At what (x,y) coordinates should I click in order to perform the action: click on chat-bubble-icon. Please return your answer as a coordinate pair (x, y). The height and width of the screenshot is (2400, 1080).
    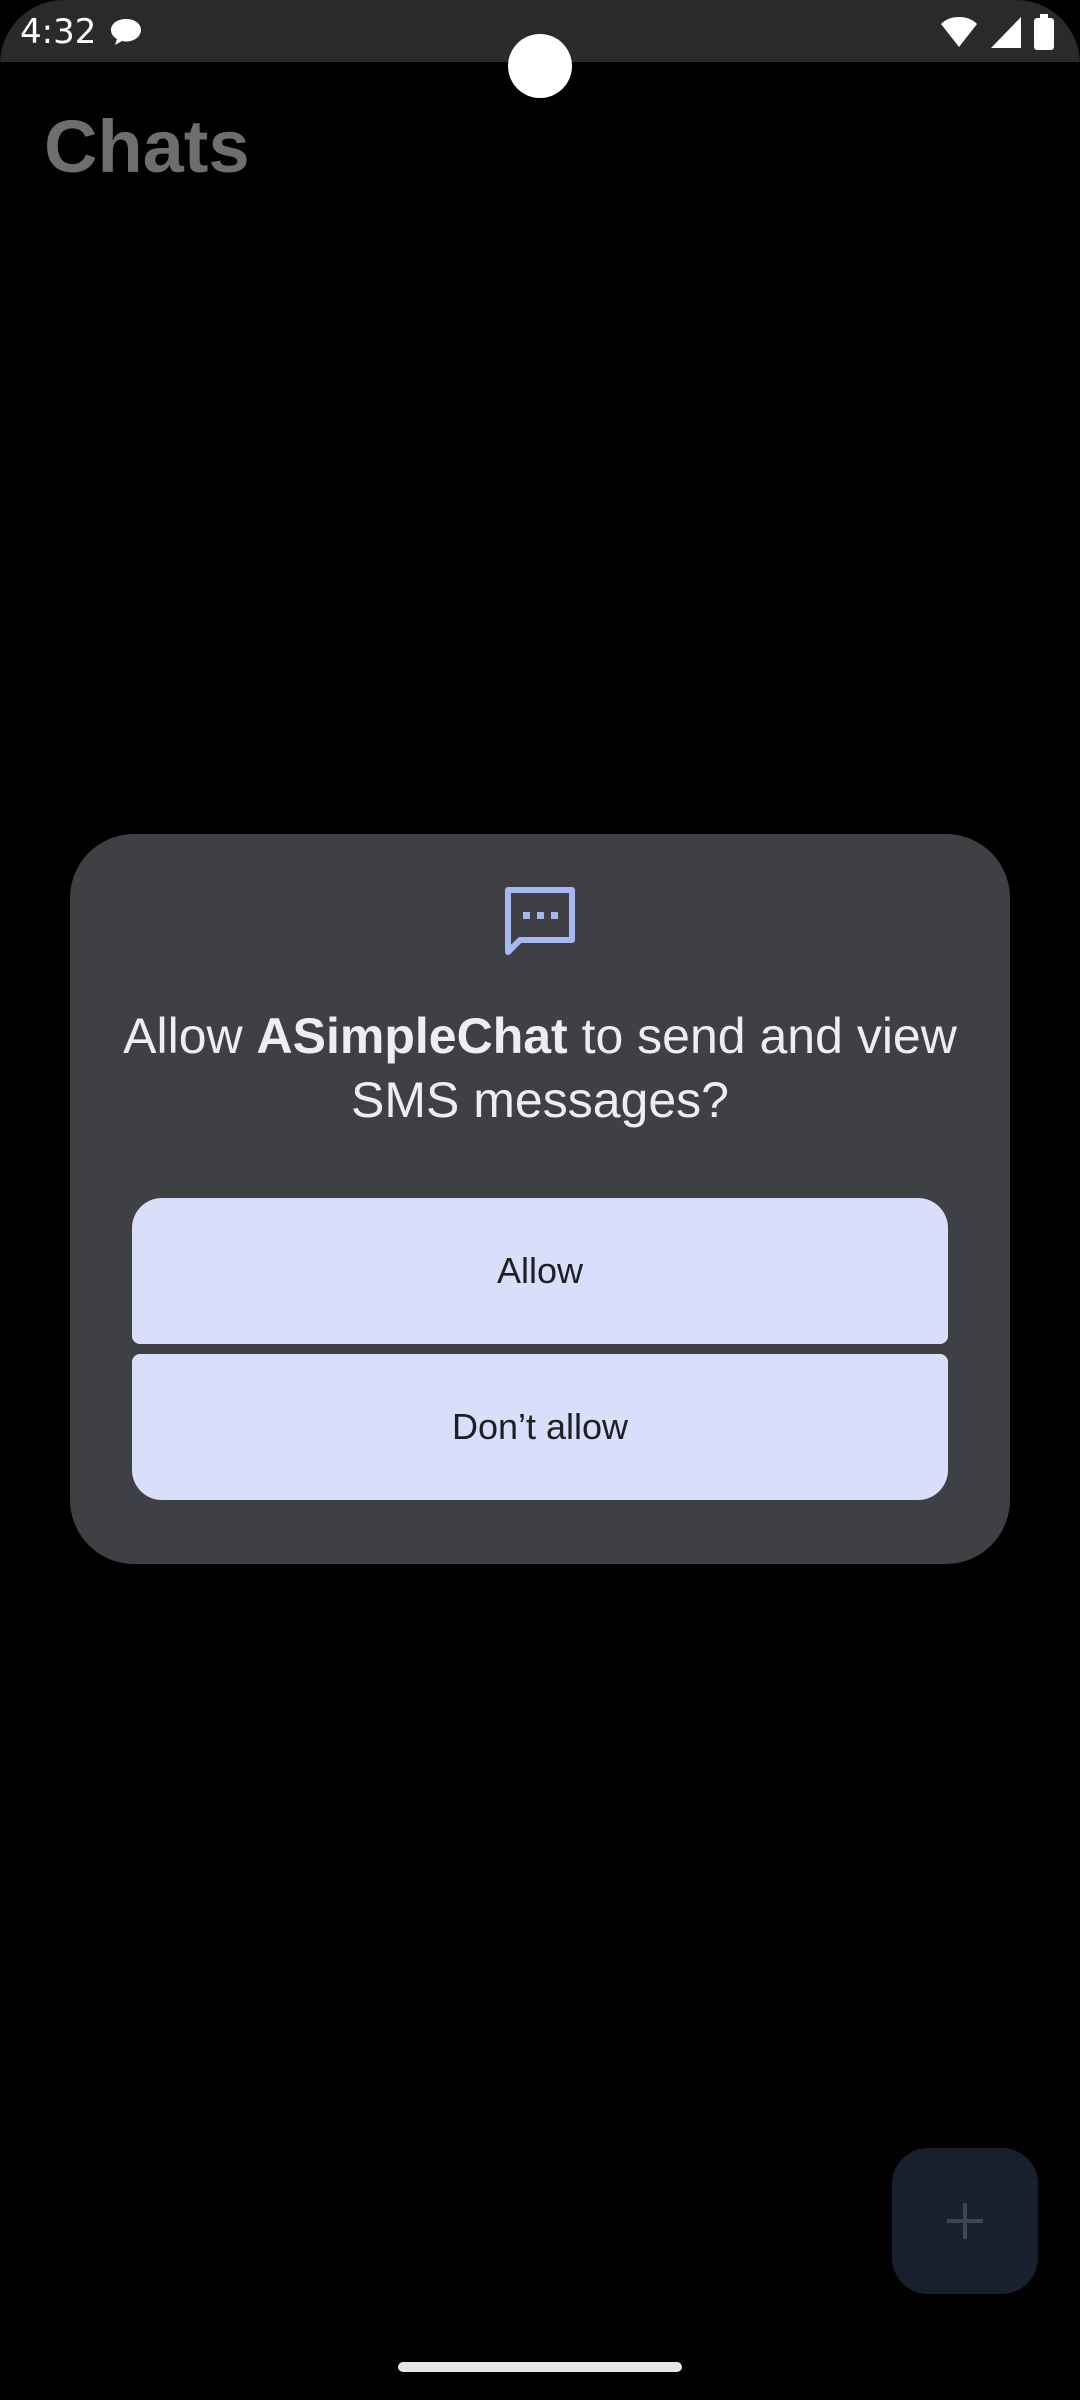
    Looking at the image, I should click on (126, 32).